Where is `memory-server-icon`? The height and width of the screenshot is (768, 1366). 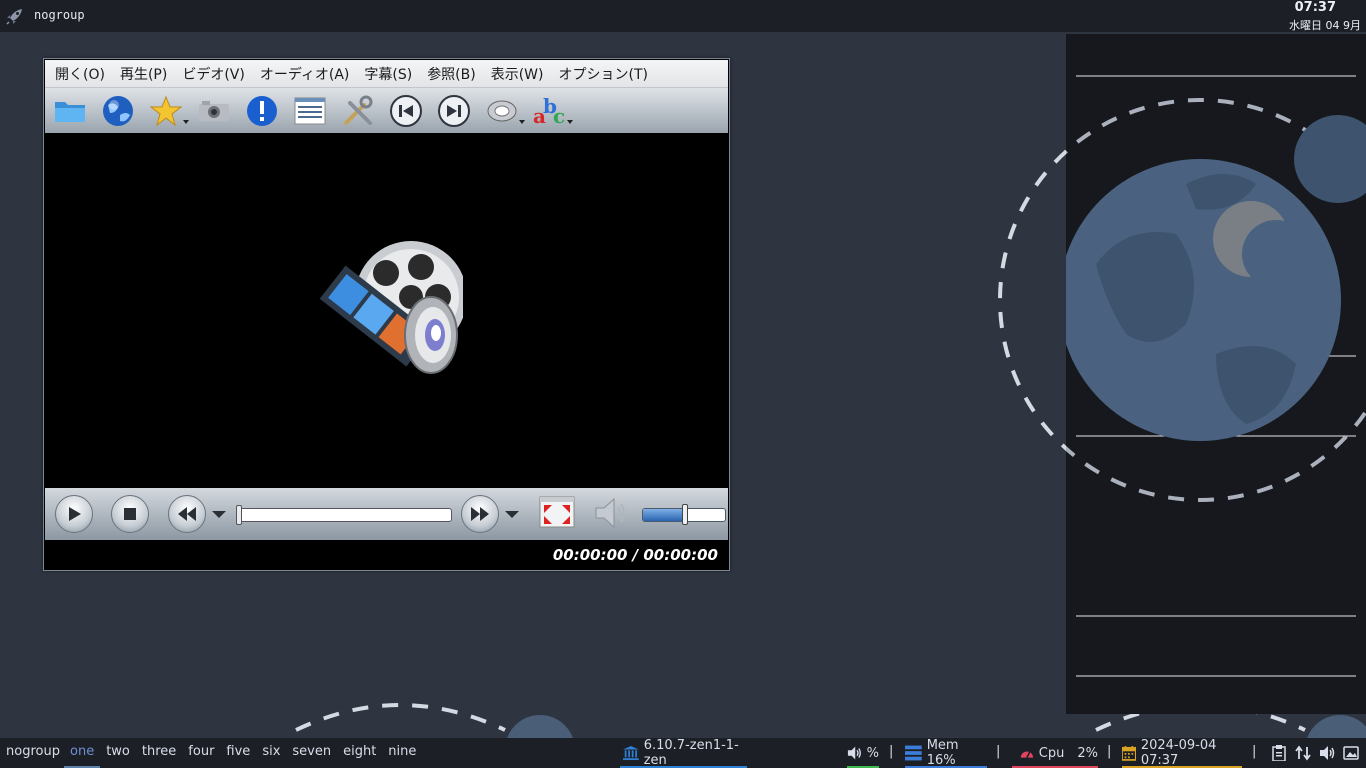
memory-server-icon is located at coordinates (913, 753).